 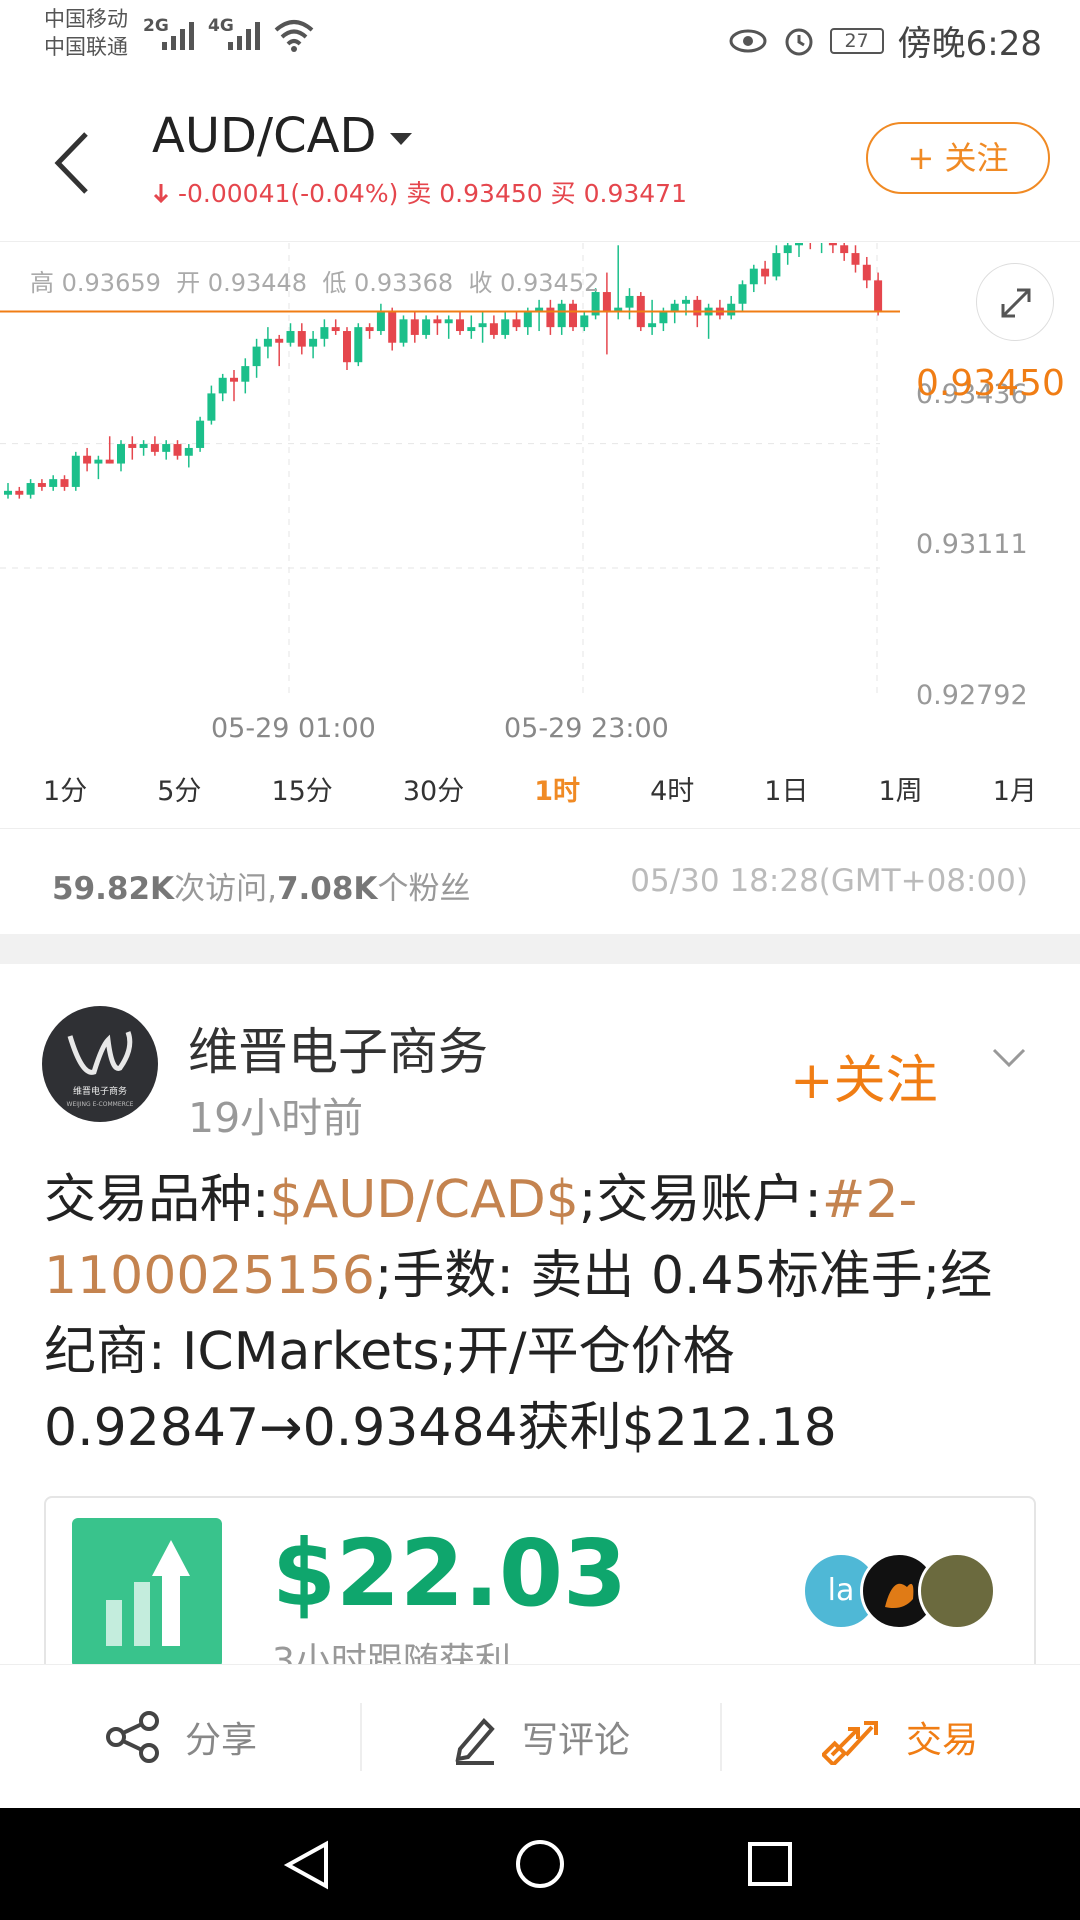 What do you see at coordinates (1015, 788) in the screenshot?
I see `tab-1month: 1月` at bounding box center [1015, 788].